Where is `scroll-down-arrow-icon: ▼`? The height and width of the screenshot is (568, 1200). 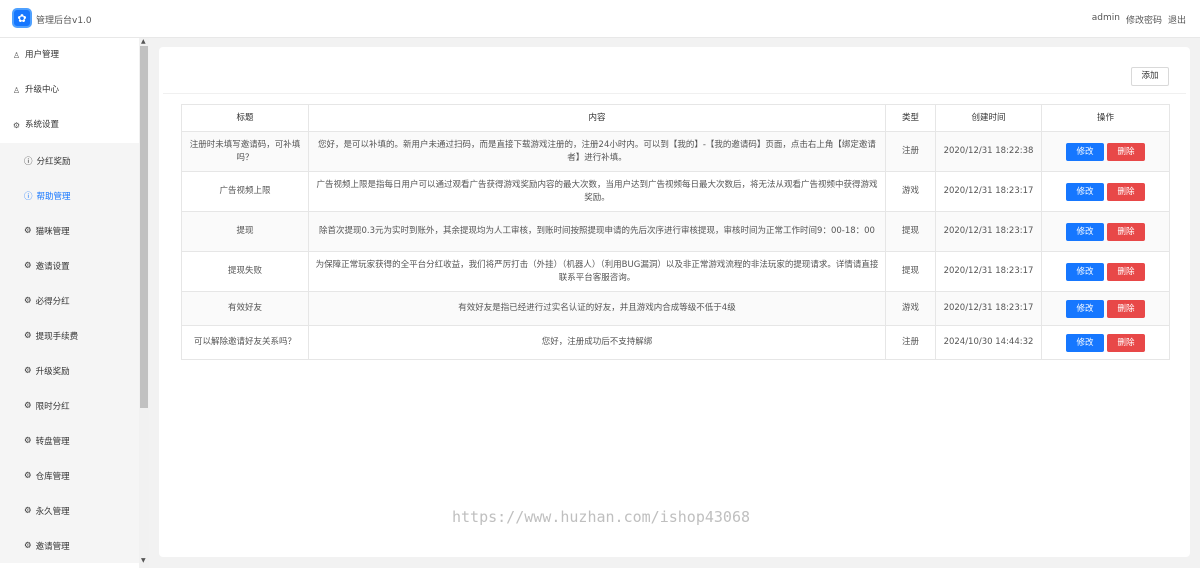 scroll-down-arrow-icon: ▼ is located at coordinates (143, 560).